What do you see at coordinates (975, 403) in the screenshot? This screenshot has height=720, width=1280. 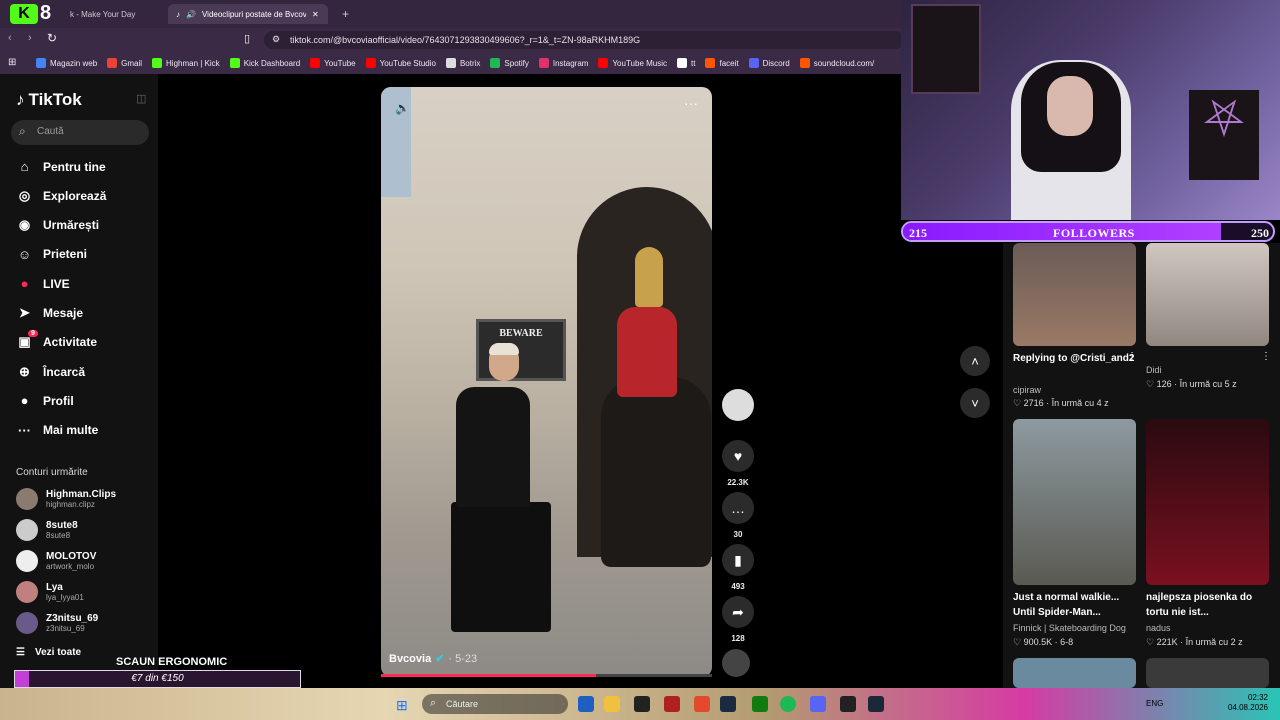 I see `next-video-button: ˅` at bounding box center [975, 403].